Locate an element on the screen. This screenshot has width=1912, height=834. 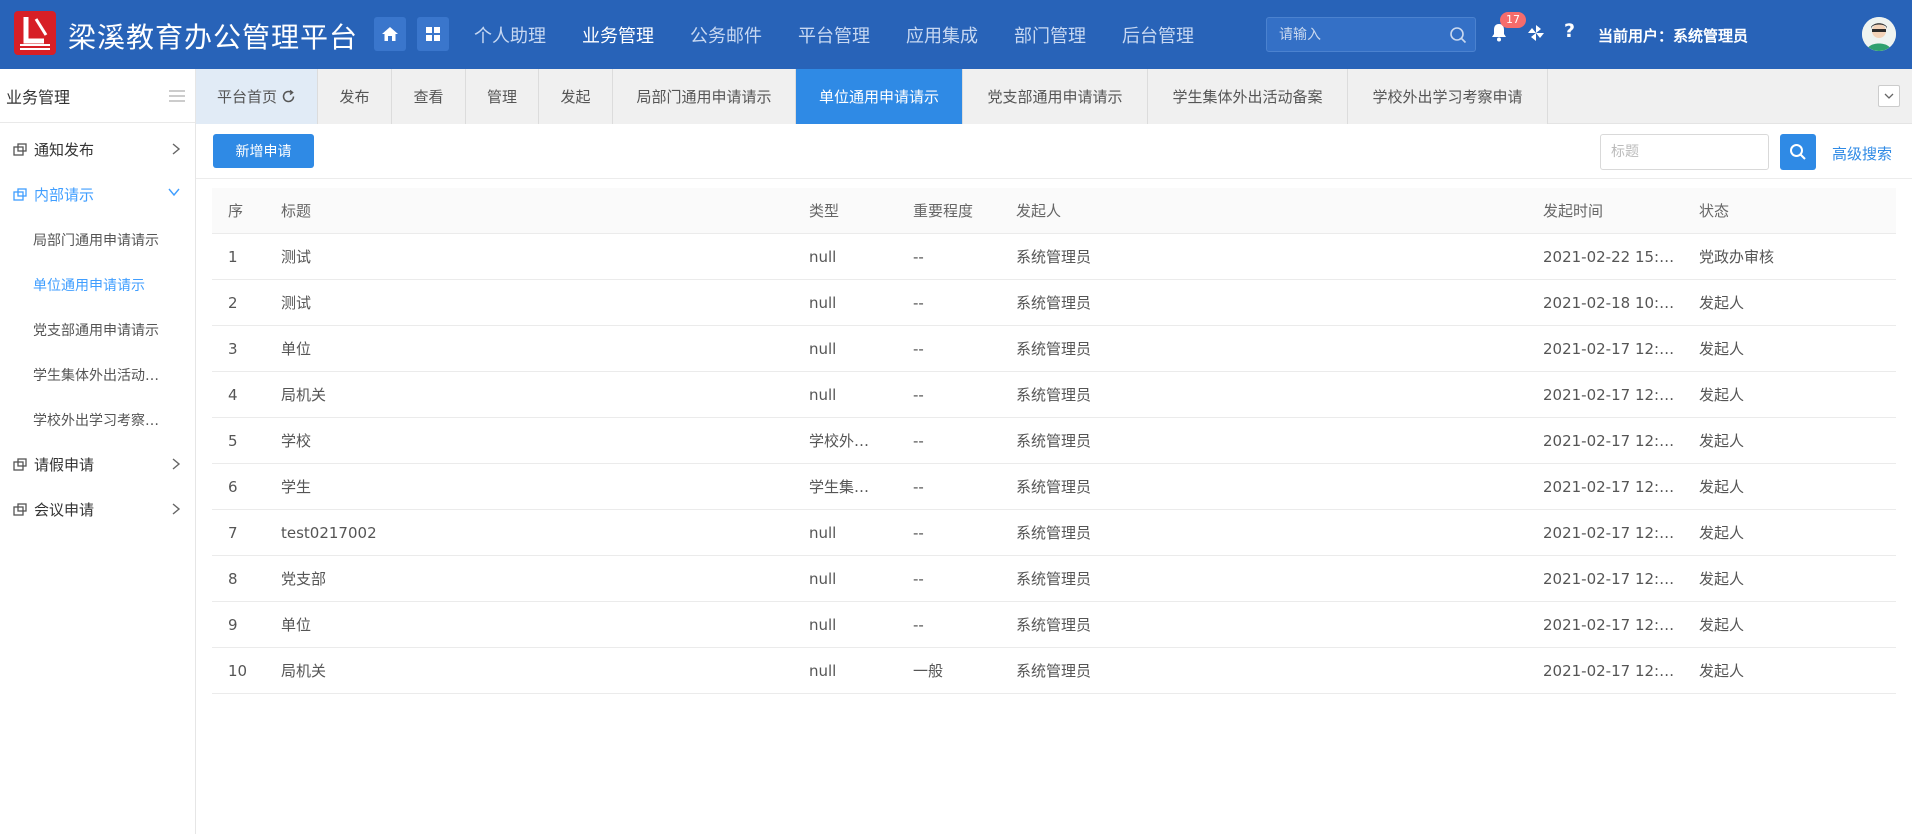
tab-platform-home: 平台首页 is located at coordinates (257, 96).